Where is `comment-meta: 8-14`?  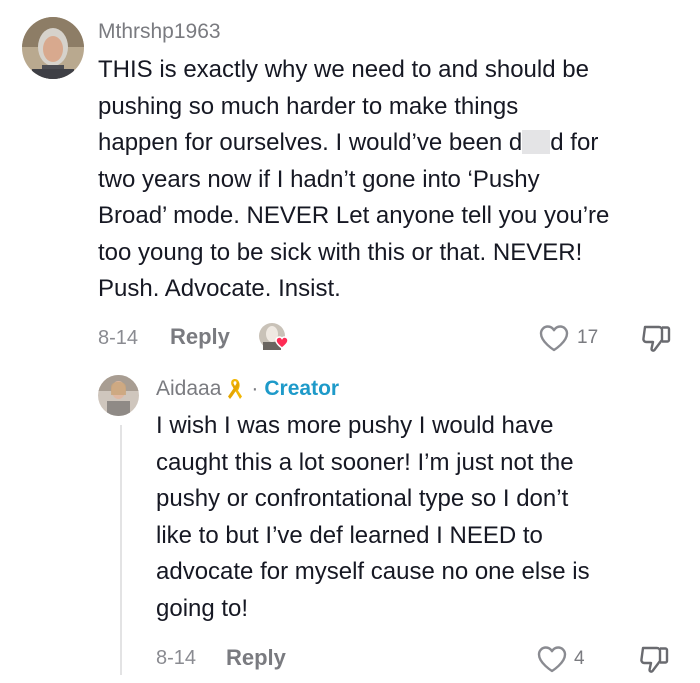
comment-meta: 8-14 is located at coordinates (118, 338).